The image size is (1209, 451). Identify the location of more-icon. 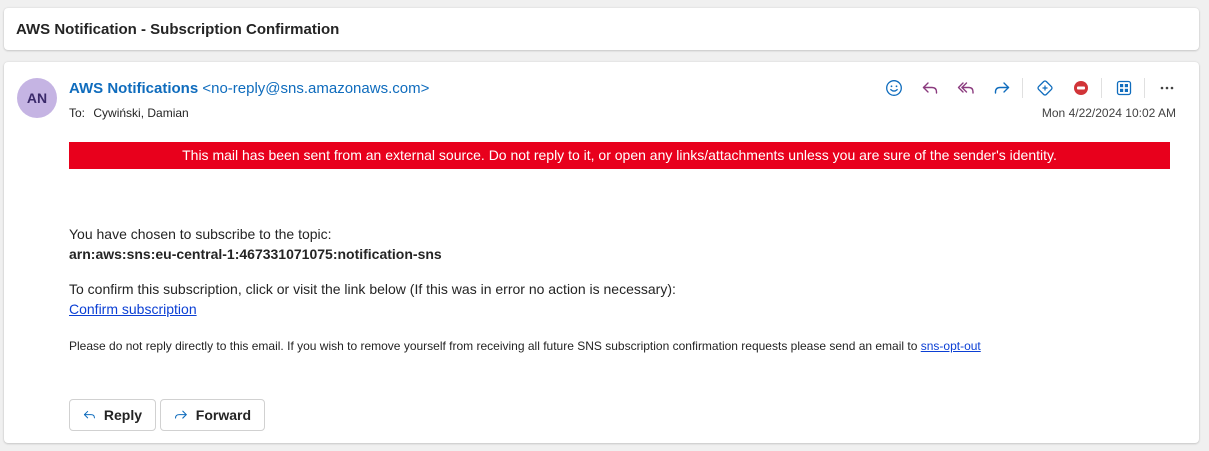
(1167, 88).